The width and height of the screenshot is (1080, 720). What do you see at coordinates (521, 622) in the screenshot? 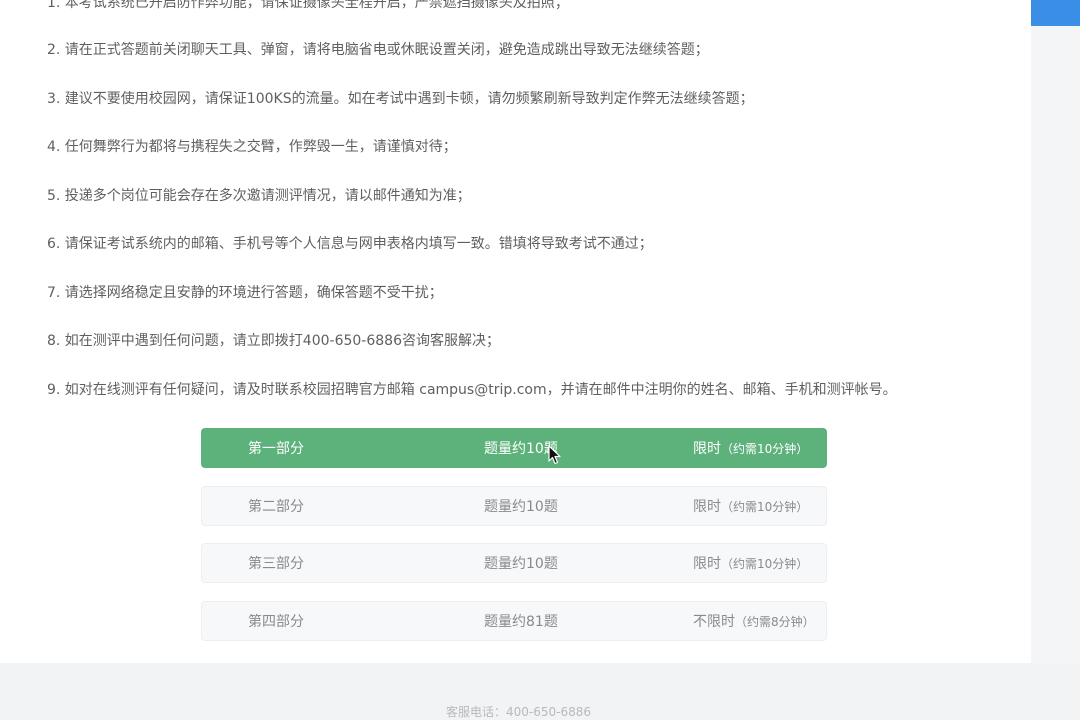
I see `section-question-count: 题量约81题` at bounding box center [521, 622].